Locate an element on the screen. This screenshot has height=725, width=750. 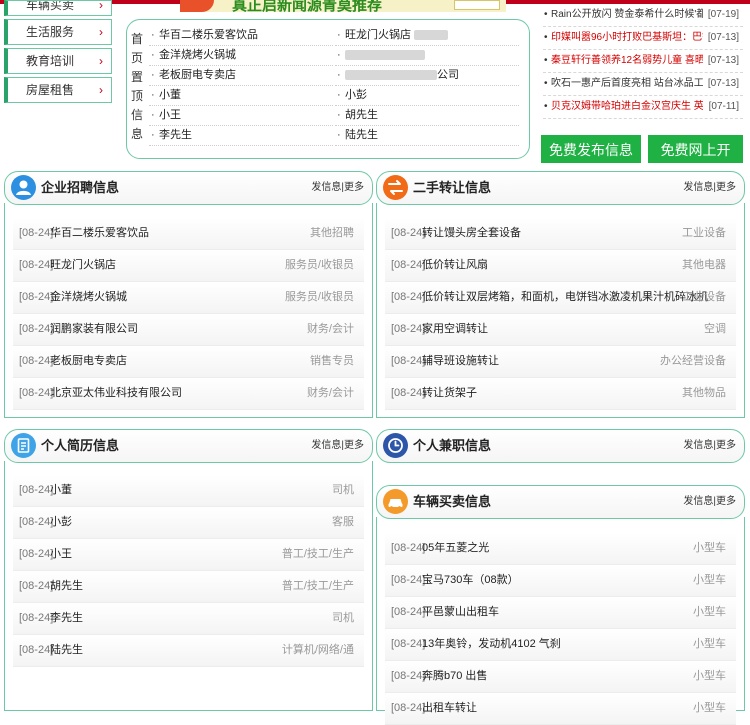
row-title: 旺龙门火锅店 is located at coordinates (83, 265).